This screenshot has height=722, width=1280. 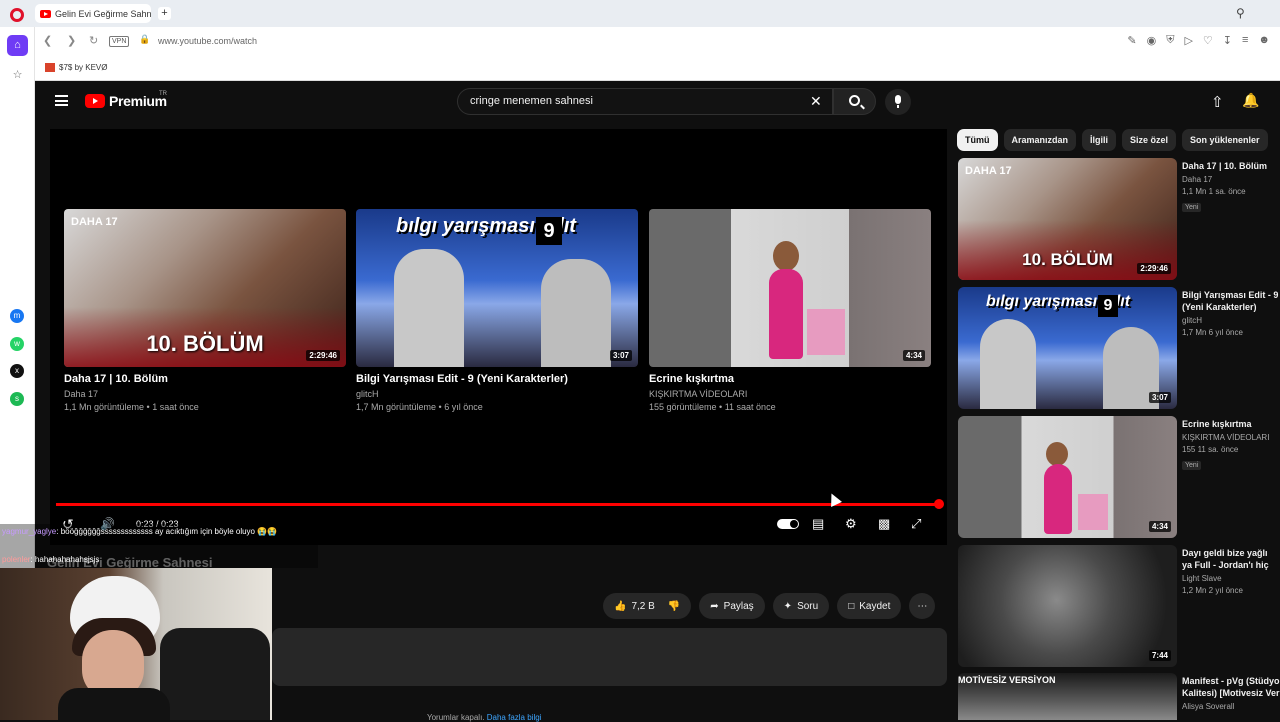 What do you see at coordinates (1170, 40) in the screenshot?
I see `shield-icon: ⛨` at bounding box center [1170, 40].